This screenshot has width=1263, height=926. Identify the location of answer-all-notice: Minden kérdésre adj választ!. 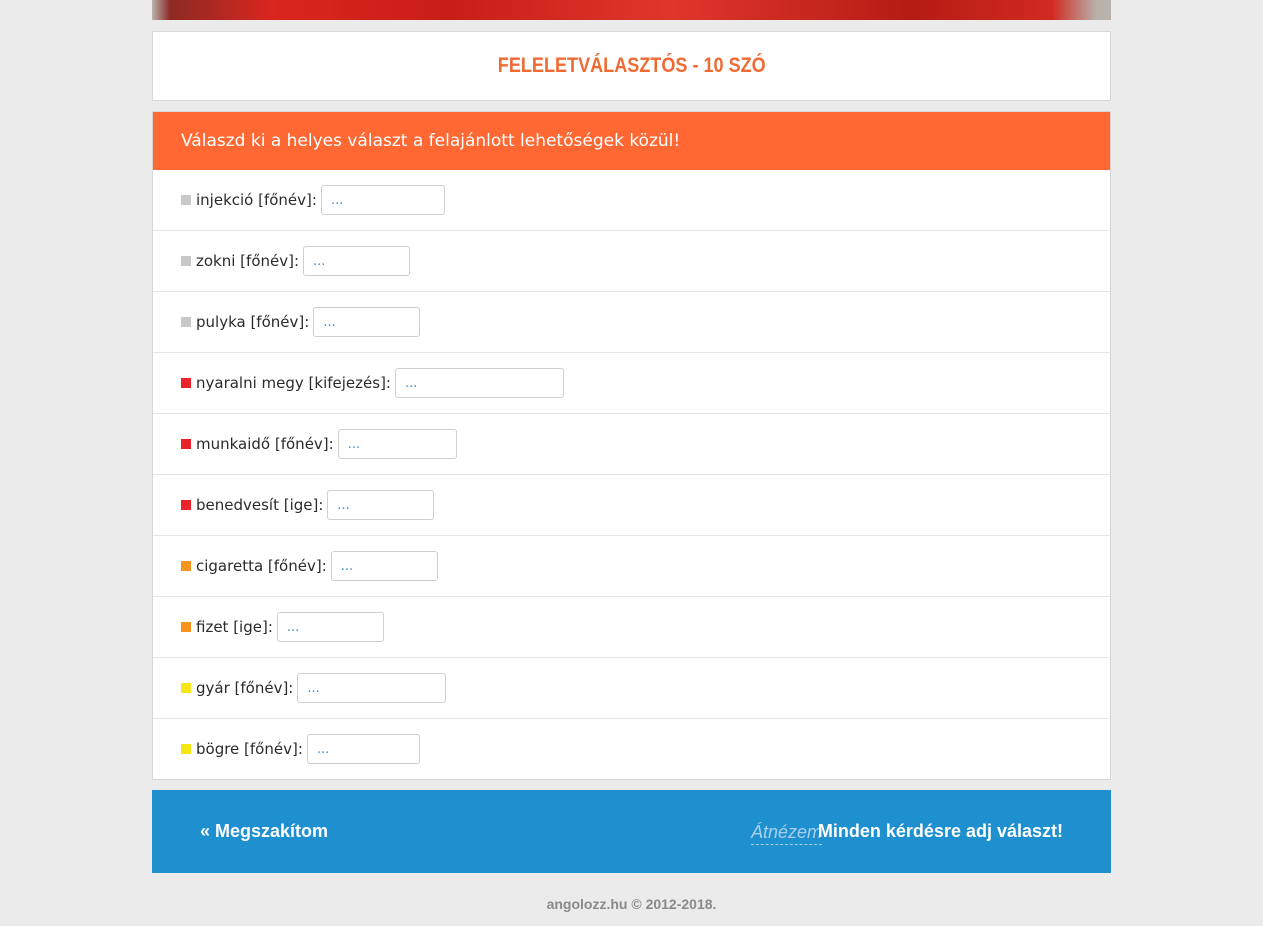
(940, 831).